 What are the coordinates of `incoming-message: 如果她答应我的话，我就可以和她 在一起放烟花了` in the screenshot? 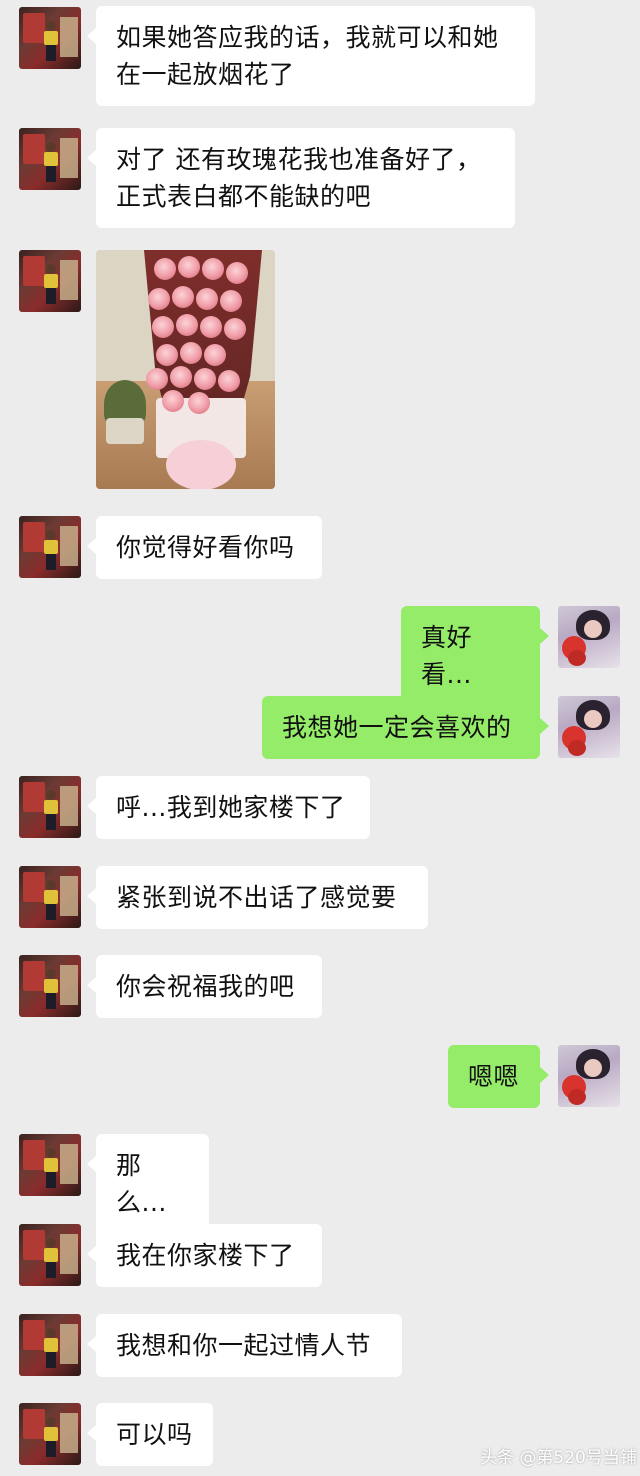 It's located at (311, 56).